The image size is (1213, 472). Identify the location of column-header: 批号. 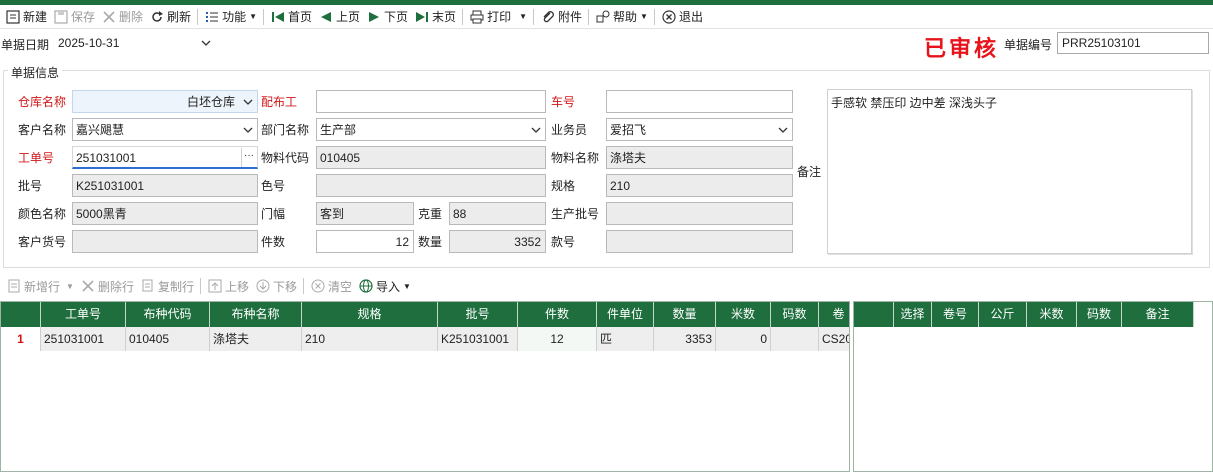
(478, 314).